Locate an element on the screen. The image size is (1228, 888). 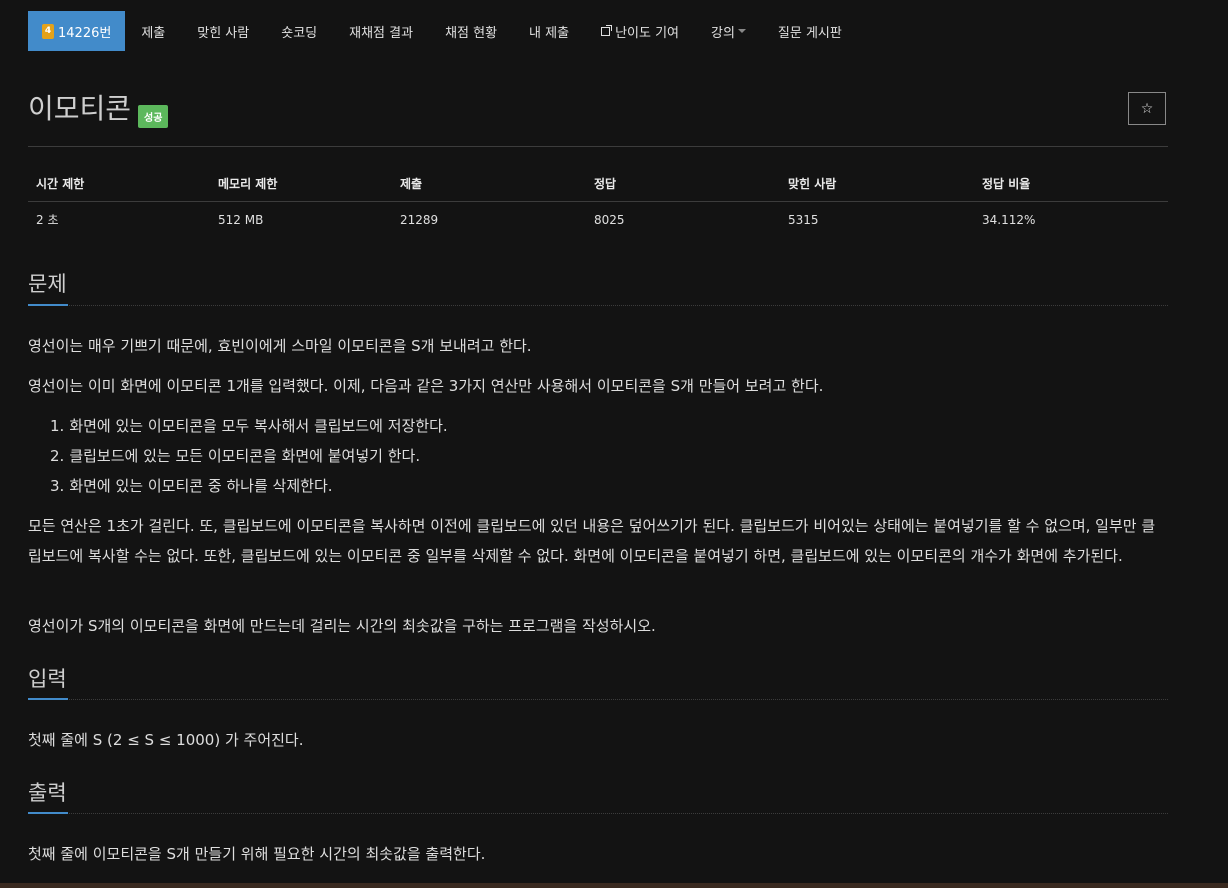
input-divider is located at coordinates (598, 699).